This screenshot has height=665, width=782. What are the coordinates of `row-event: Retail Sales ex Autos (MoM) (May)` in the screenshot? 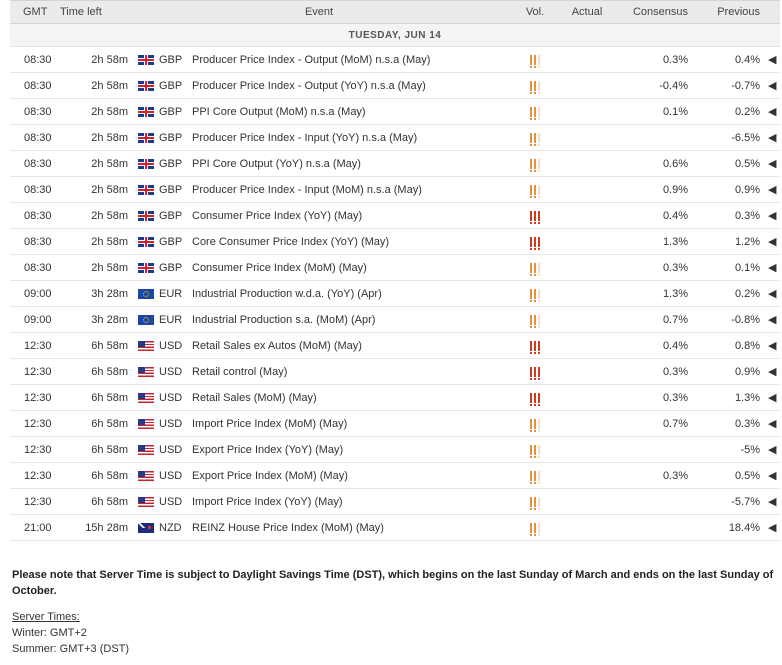 It's located at (347, 345).